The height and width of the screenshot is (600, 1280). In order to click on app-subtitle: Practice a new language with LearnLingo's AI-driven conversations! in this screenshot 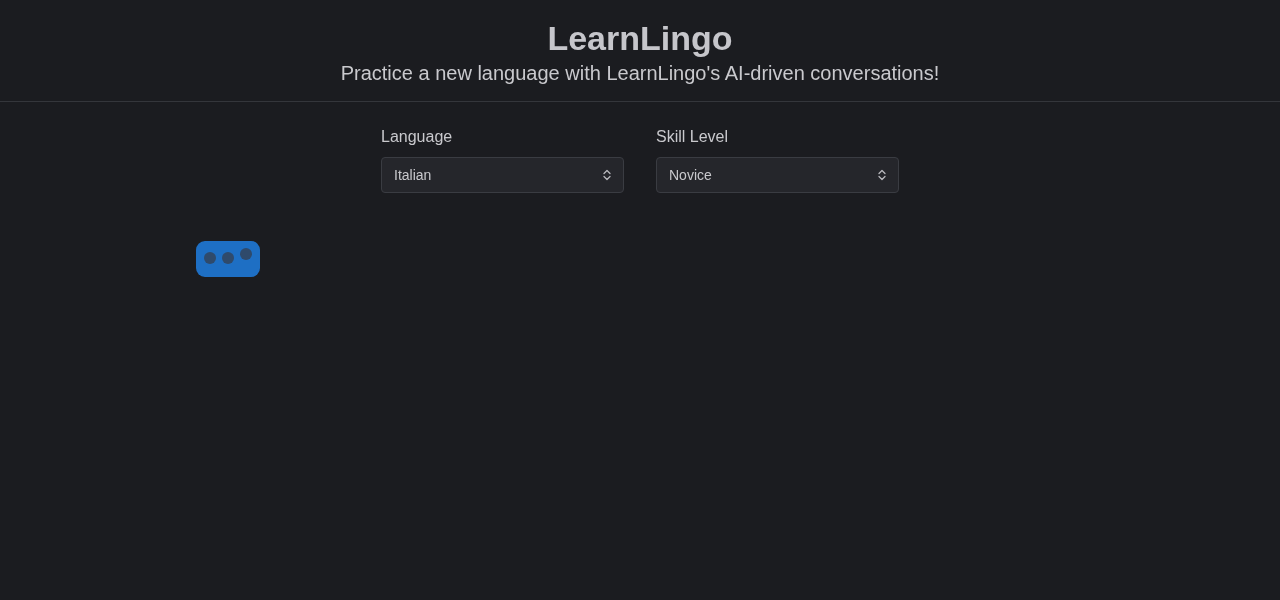, I will do `click(640, 73)`.